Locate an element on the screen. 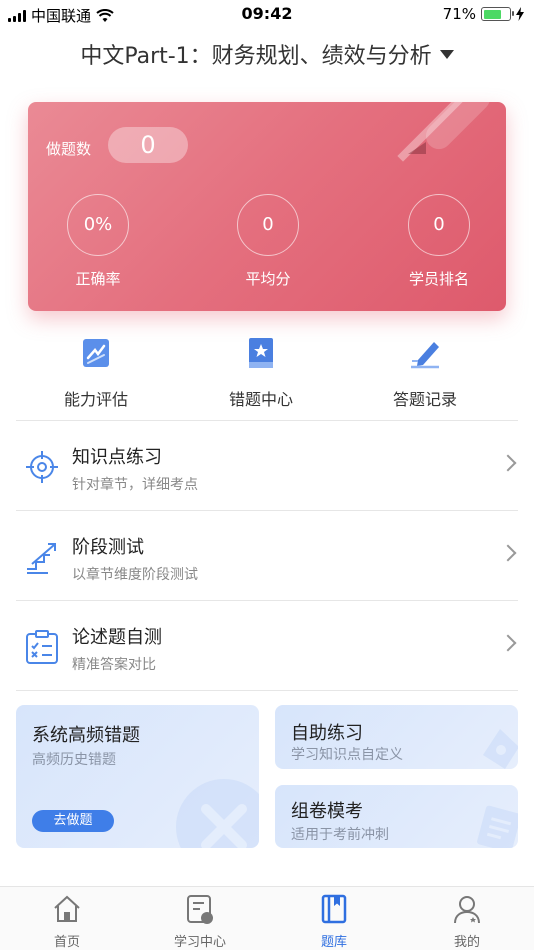  card-self-practice: 自助练习 学习知识点自定义 is located at coordinates (396, 737).